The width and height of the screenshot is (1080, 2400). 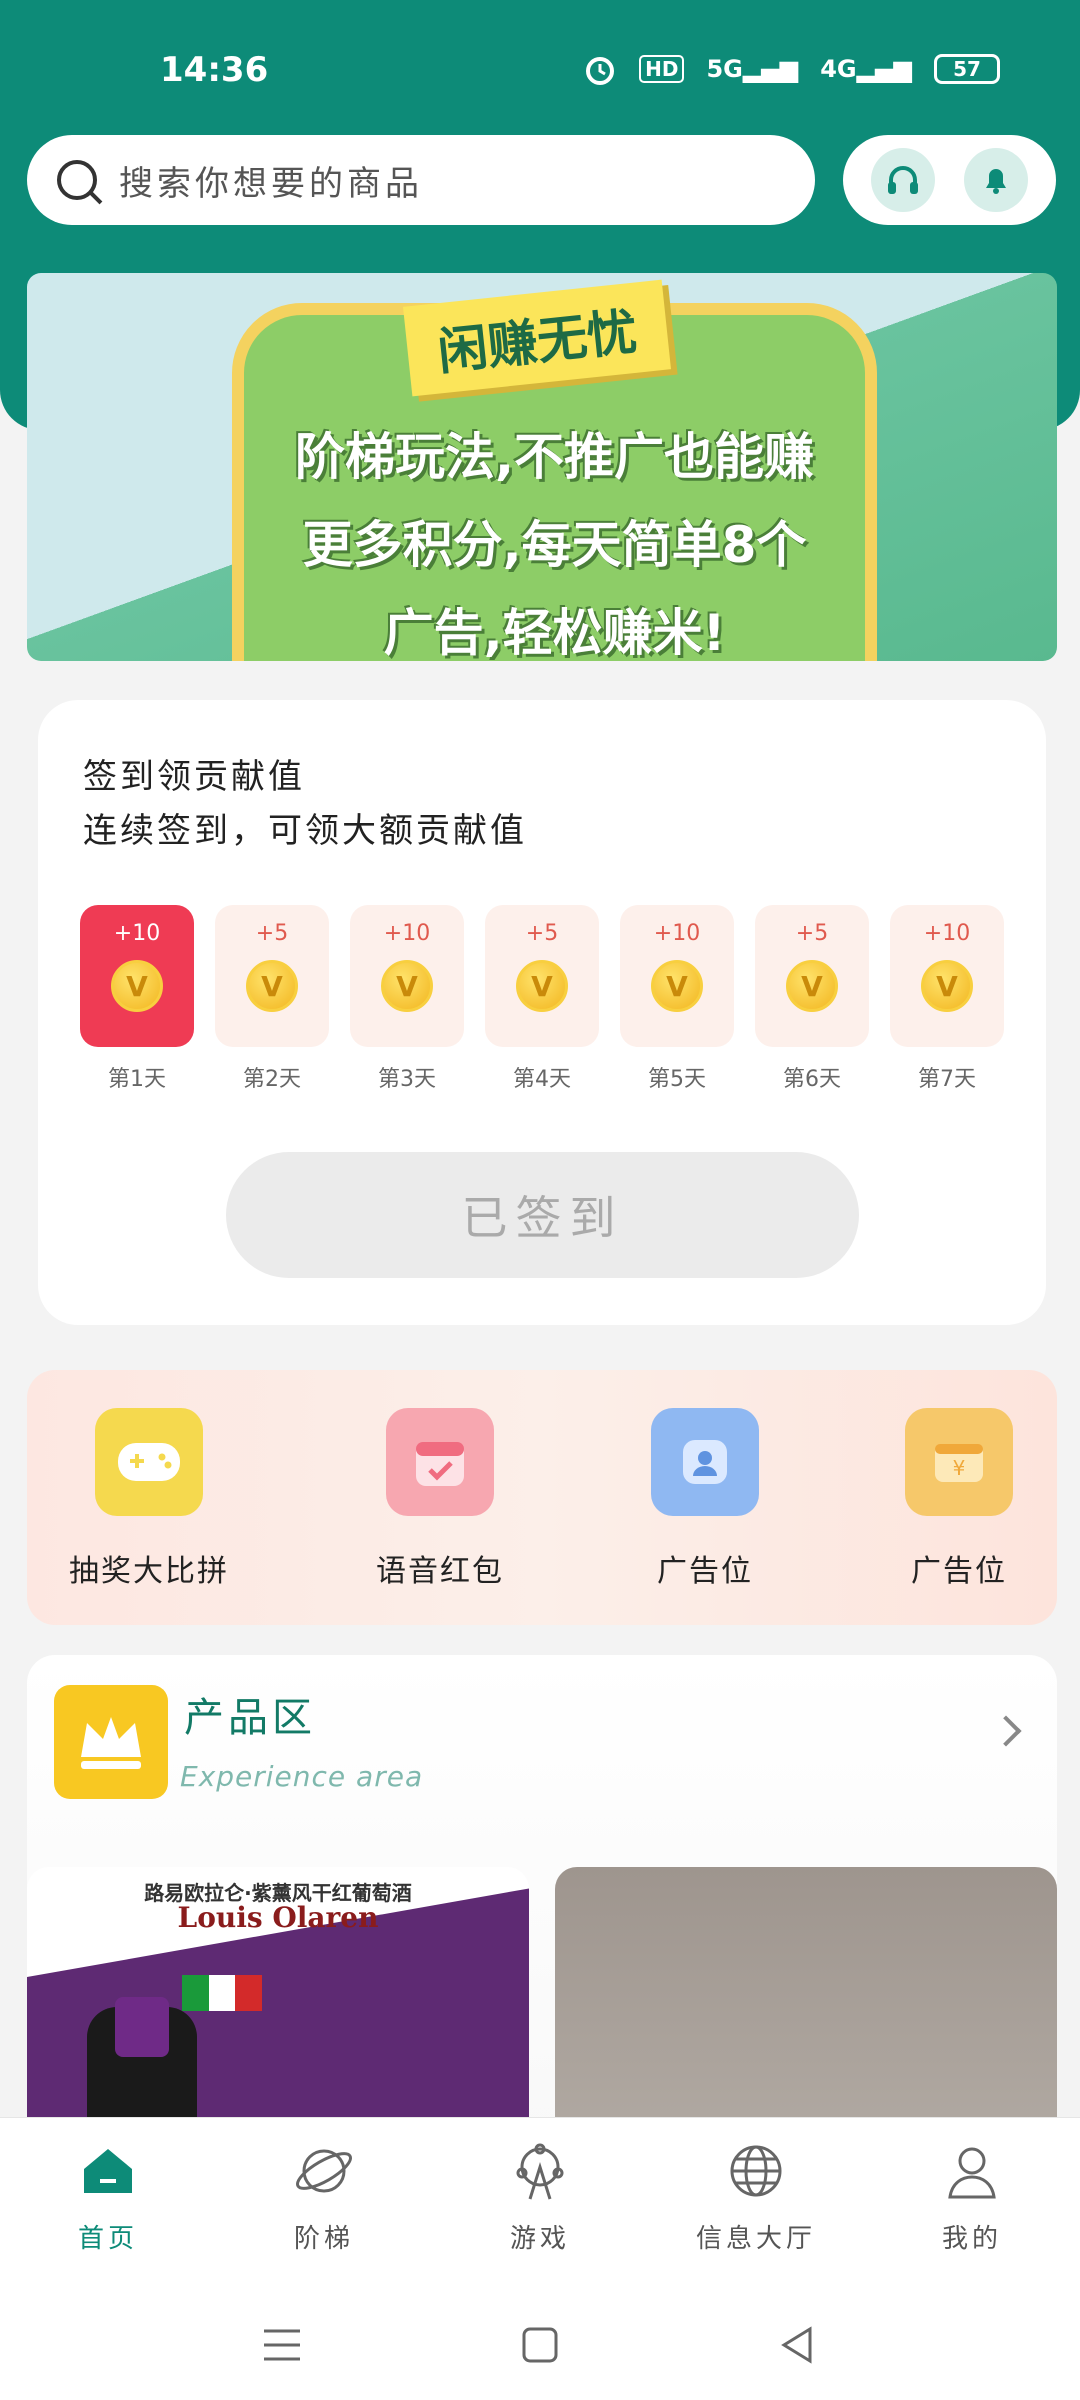 I want to click on status-icons: HD 5G▂▄▆ 4G▂▄▆ 57, so click(x=791, y=69).